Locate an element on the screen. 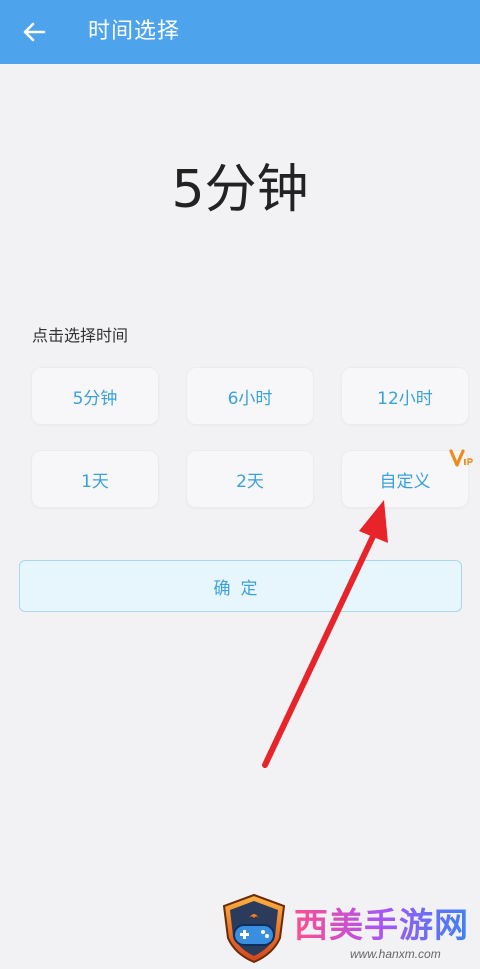 The image size is (480, 969). option-5-minutes: 5分钟 is located at coordinates (95, 396).